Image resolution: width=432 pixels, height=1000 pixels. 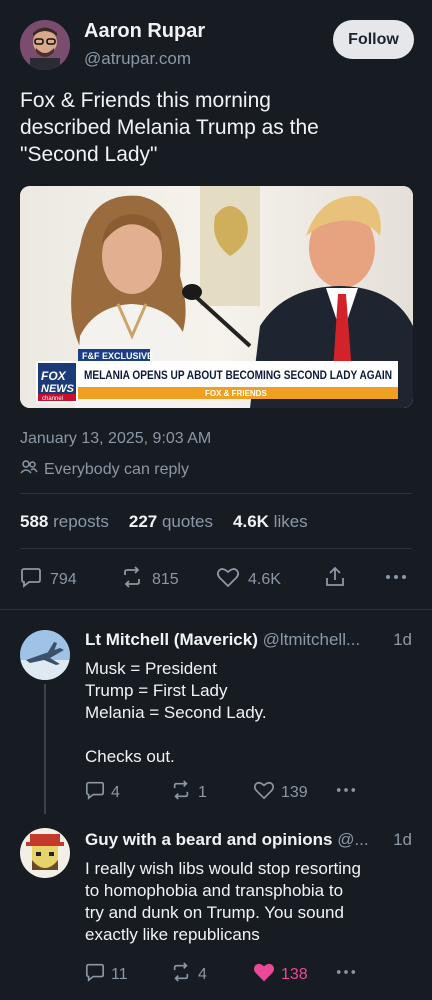 What do you see at coordinates (264, 974) in the screenshot?
I see `heart-filled-icon` at bounding box center [264, 974].